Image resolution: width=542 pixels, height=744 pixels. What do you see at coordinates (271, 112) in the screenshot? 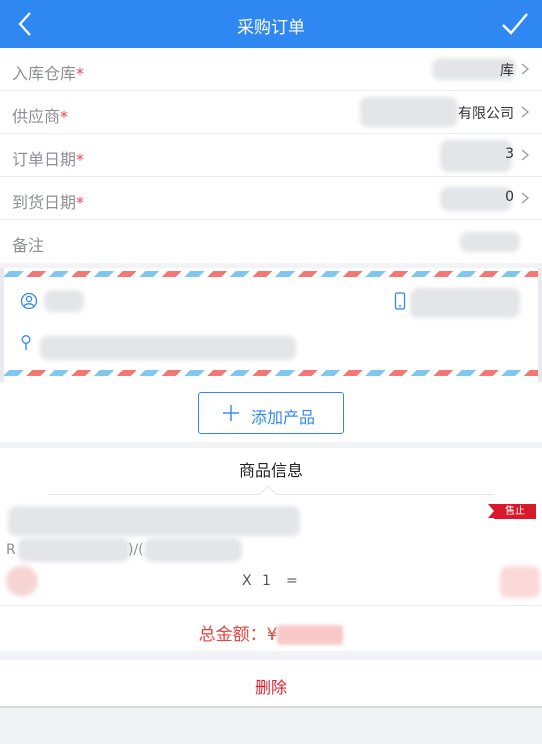
I see `supplier-row: 供应商* 有限公司` at bounding box center [271, 112].